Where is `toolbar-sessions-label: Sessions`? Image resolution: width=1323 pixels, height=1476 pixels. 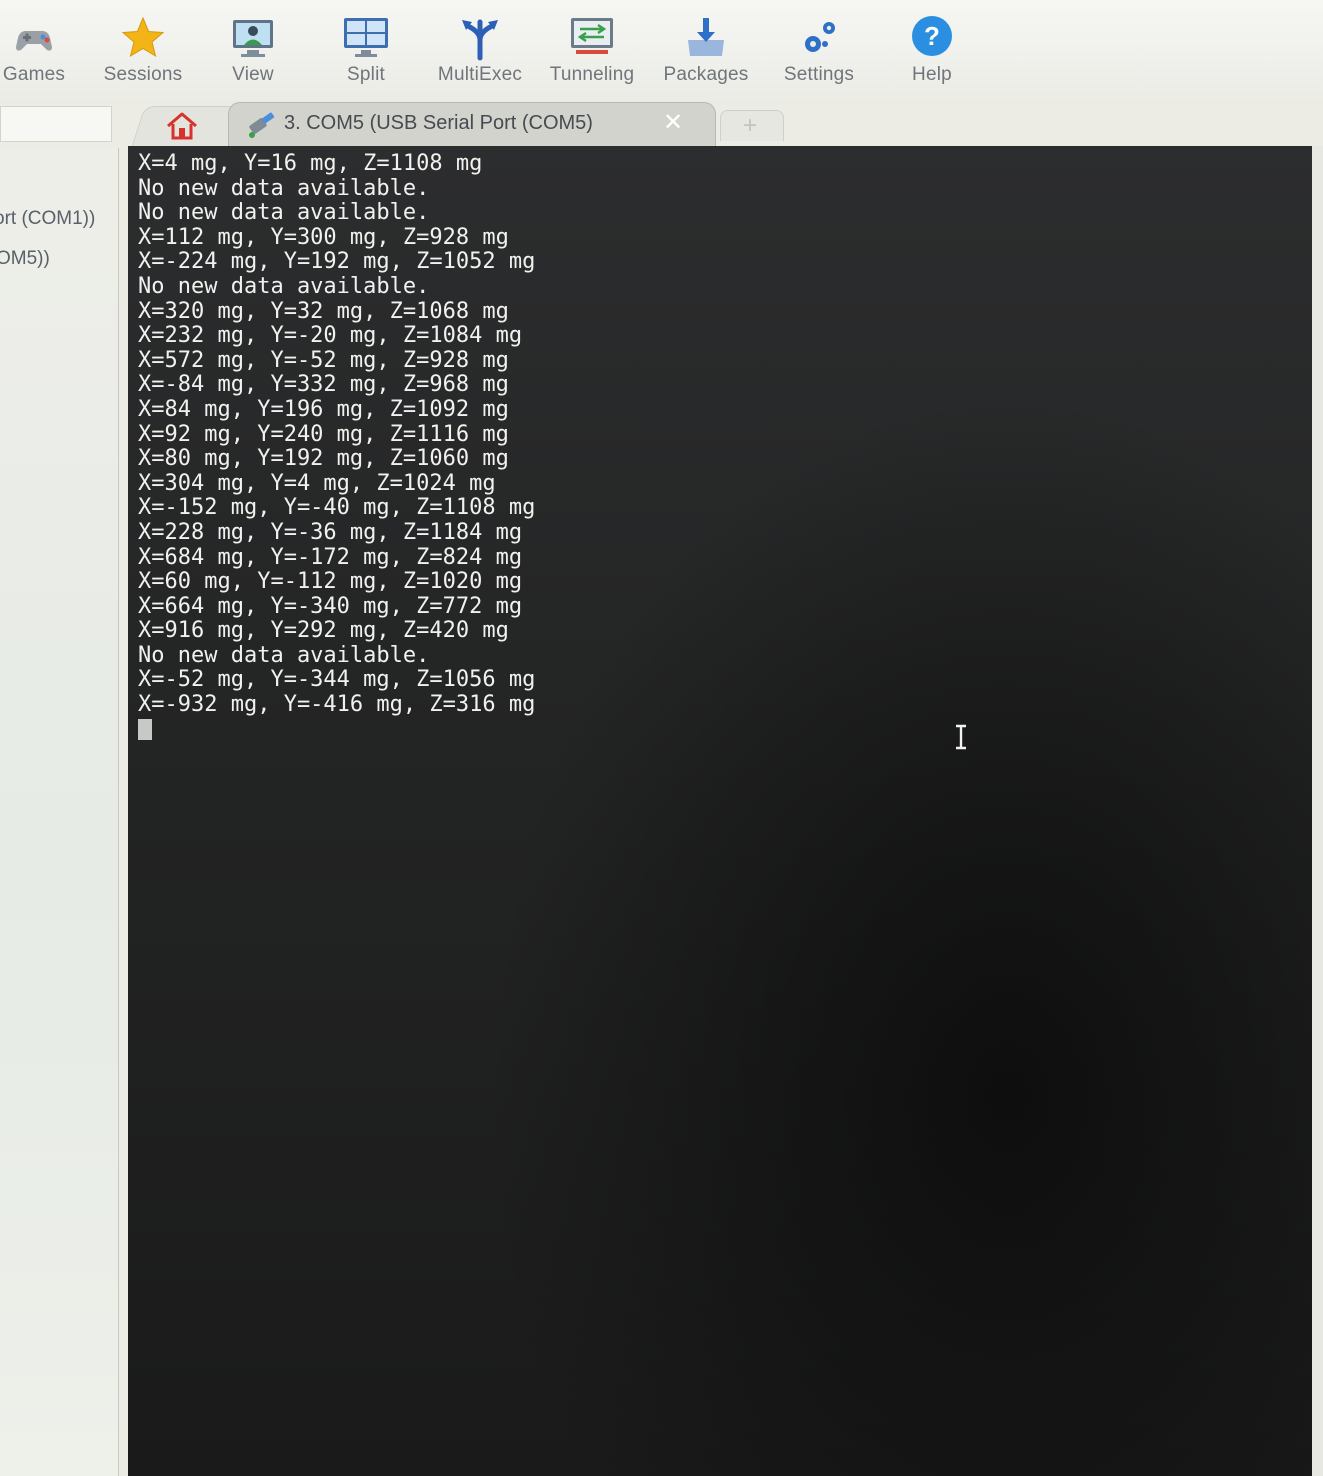
toolbar-sessions-label: Sessions is located at coordinates (143, 74).